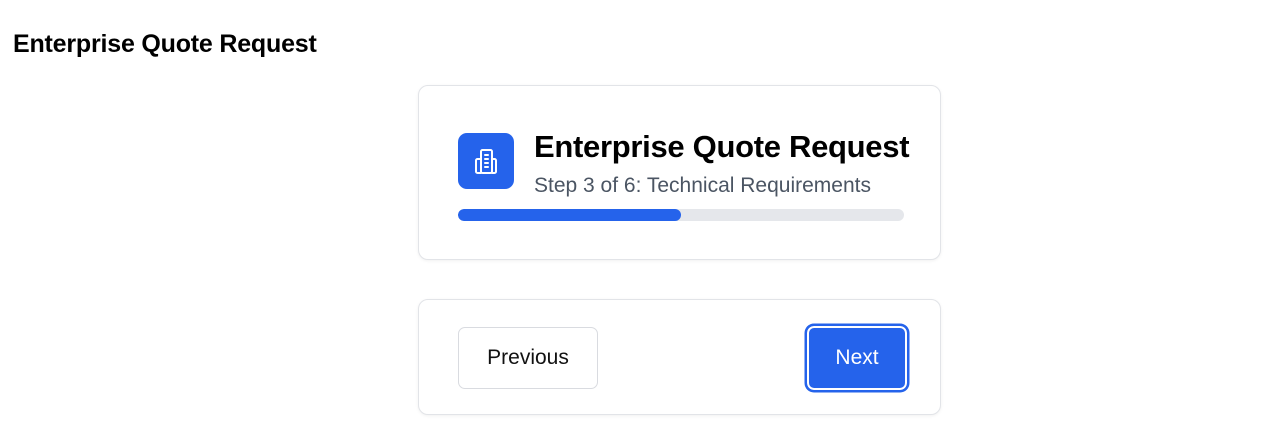 This screenshot has width=1276, height=431. Describe the element at coordinates (679, 357) in the screenshot. I see `navigation-card: Previous Next` at that location.